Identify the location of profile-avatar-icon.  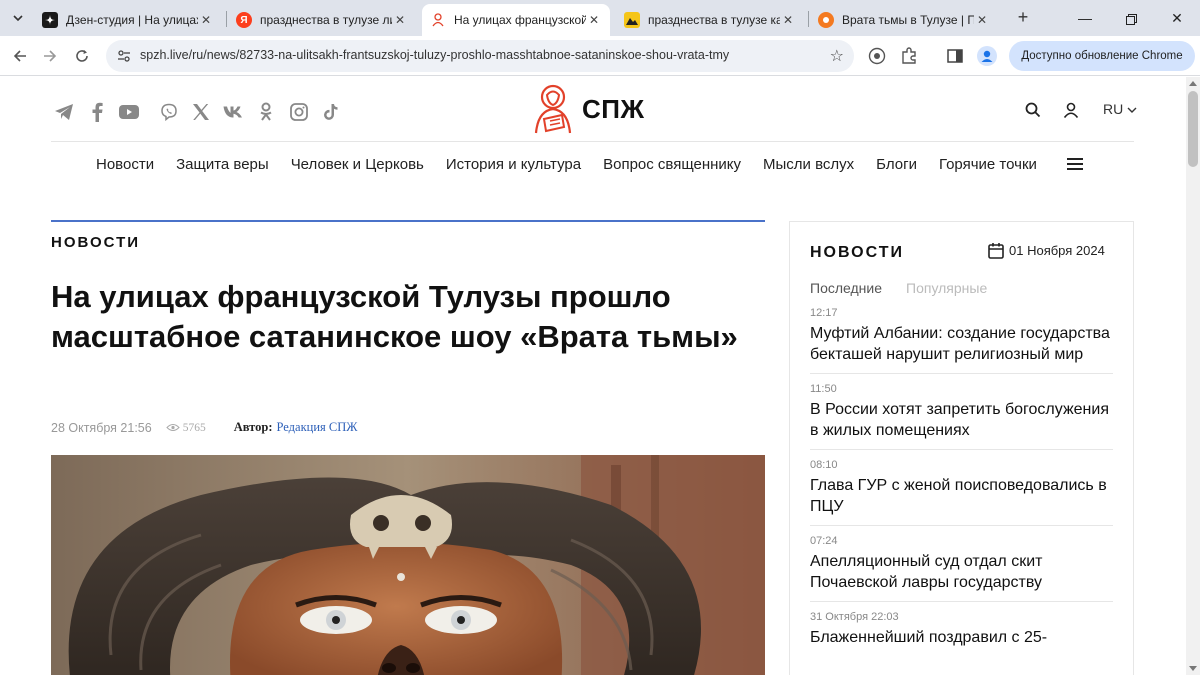
(987, 56).